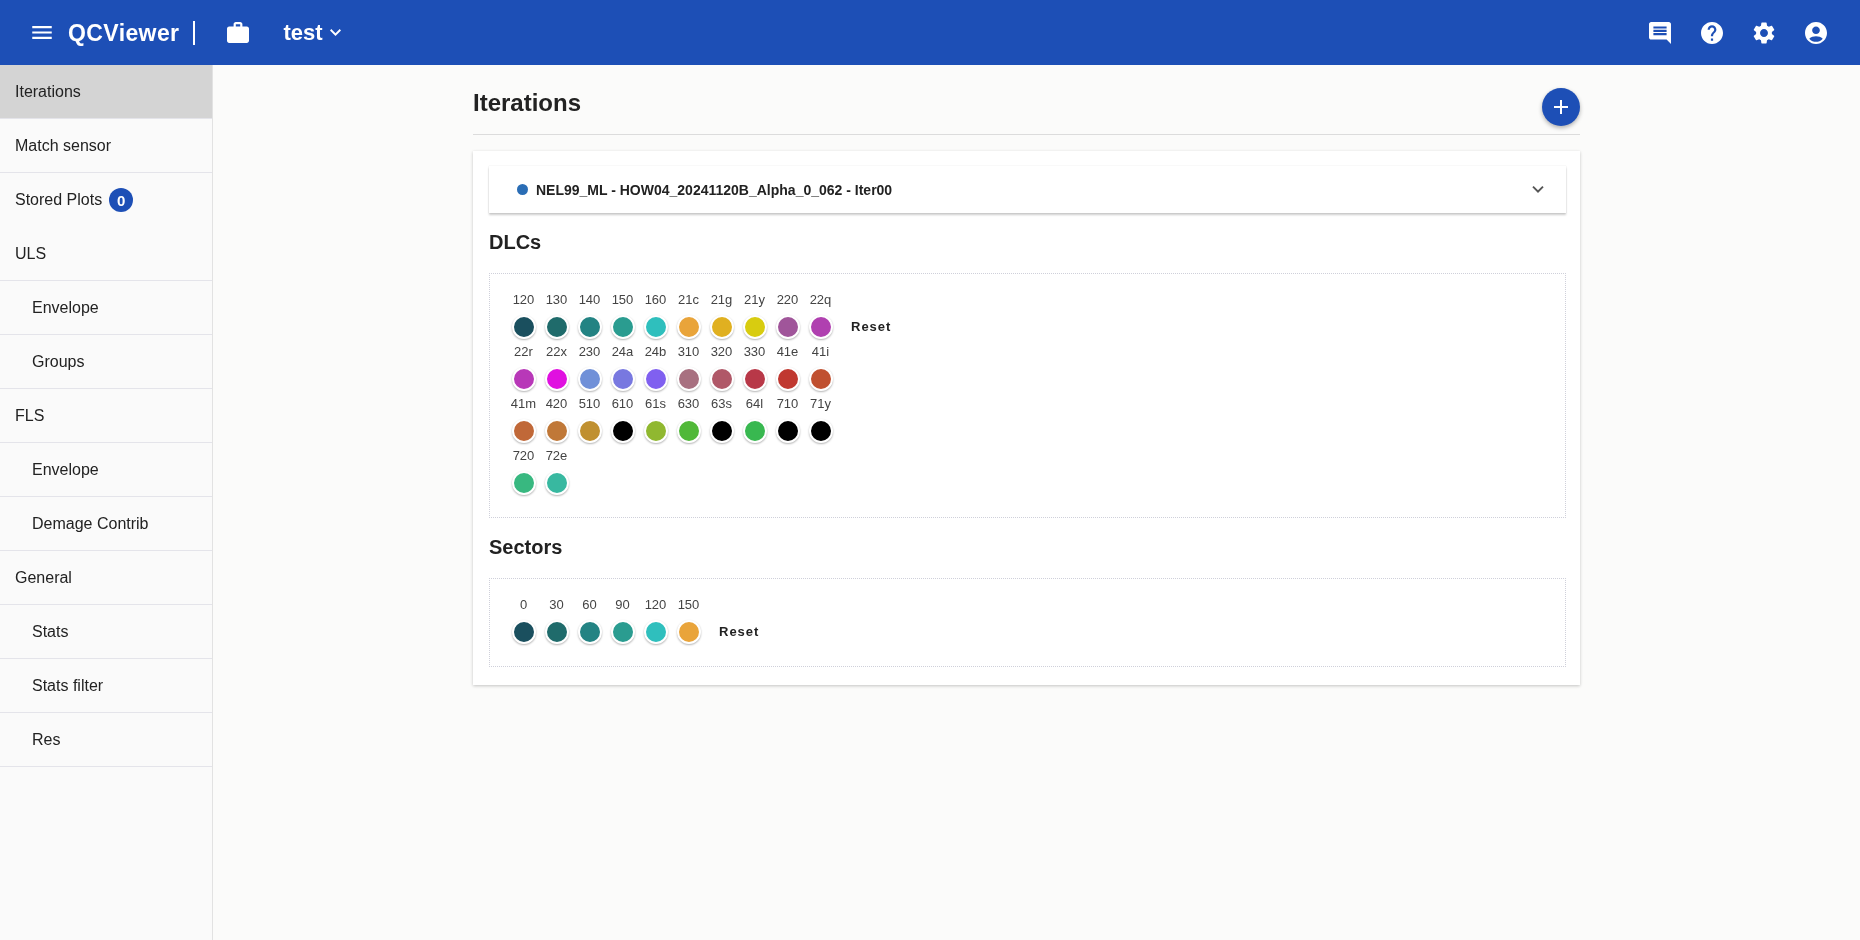 The height and width of the screenshot is (940, 1860). I want to click on settings-icon, so click(1764, 32).